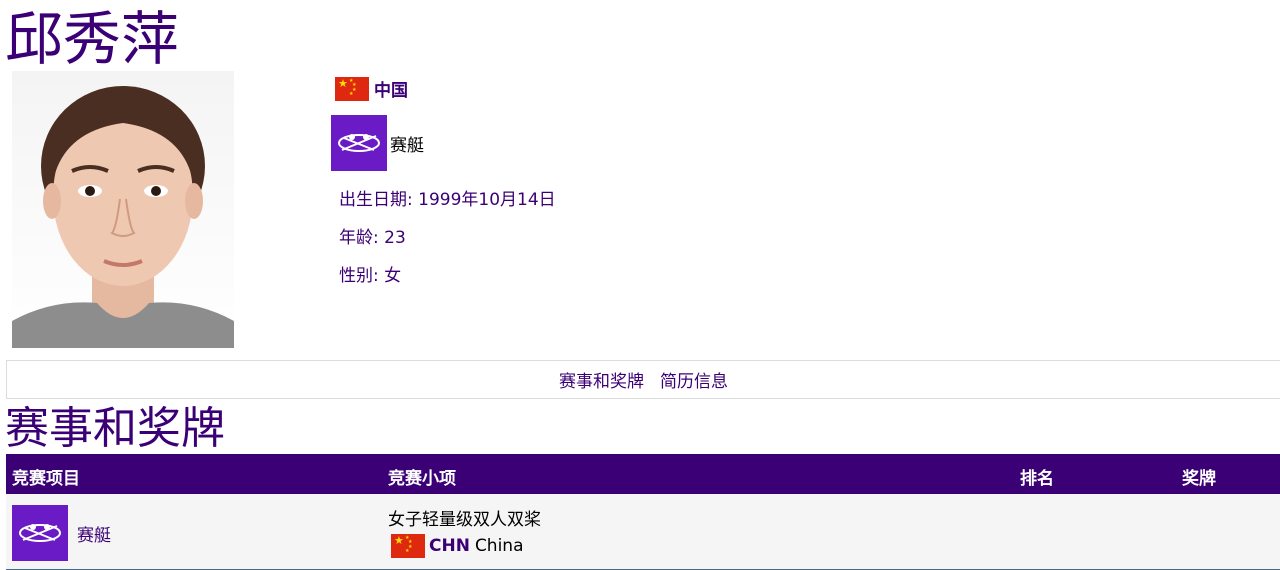 Image resolution: width=1280 pixels, height=570 pixels. I want to click on row-country: China, so click(499, 546).